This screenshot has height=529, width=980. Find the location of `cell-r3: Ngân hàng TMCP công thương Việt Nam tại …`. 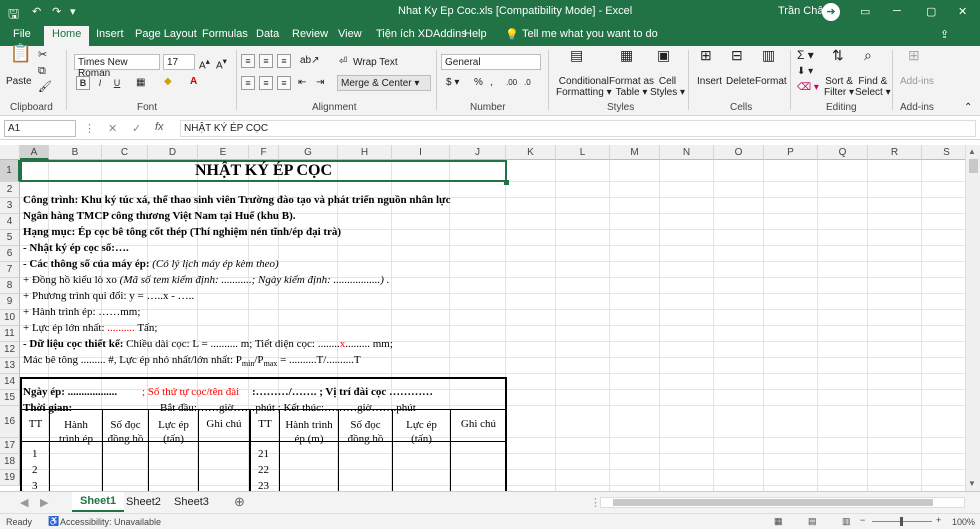

cell-r3: Ngân hàng TMCP công thương Việt Nam tại … is located at coordinates (159, 216).